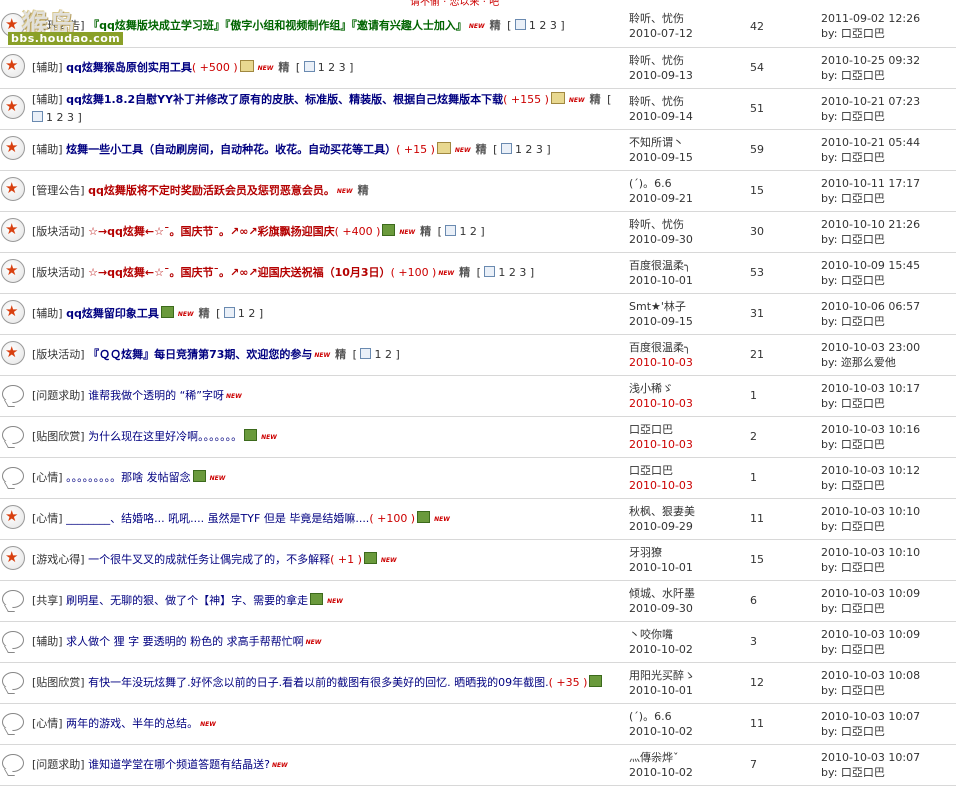 This screenshot has height=797, width=956. Describe the element at coordinates (58, 190) in the screenshot. I see `thread-type: [管理公告]` at that location.